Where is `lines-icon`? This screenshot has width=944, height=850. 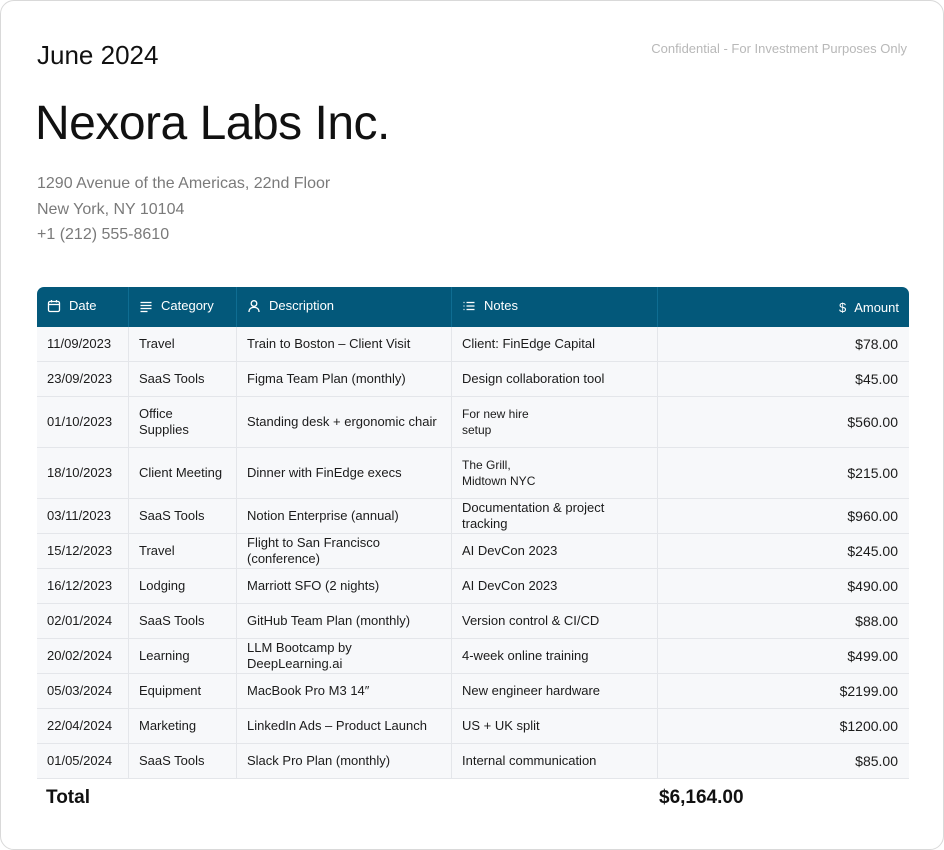 lines-icon is located at coordinates (146, 306).